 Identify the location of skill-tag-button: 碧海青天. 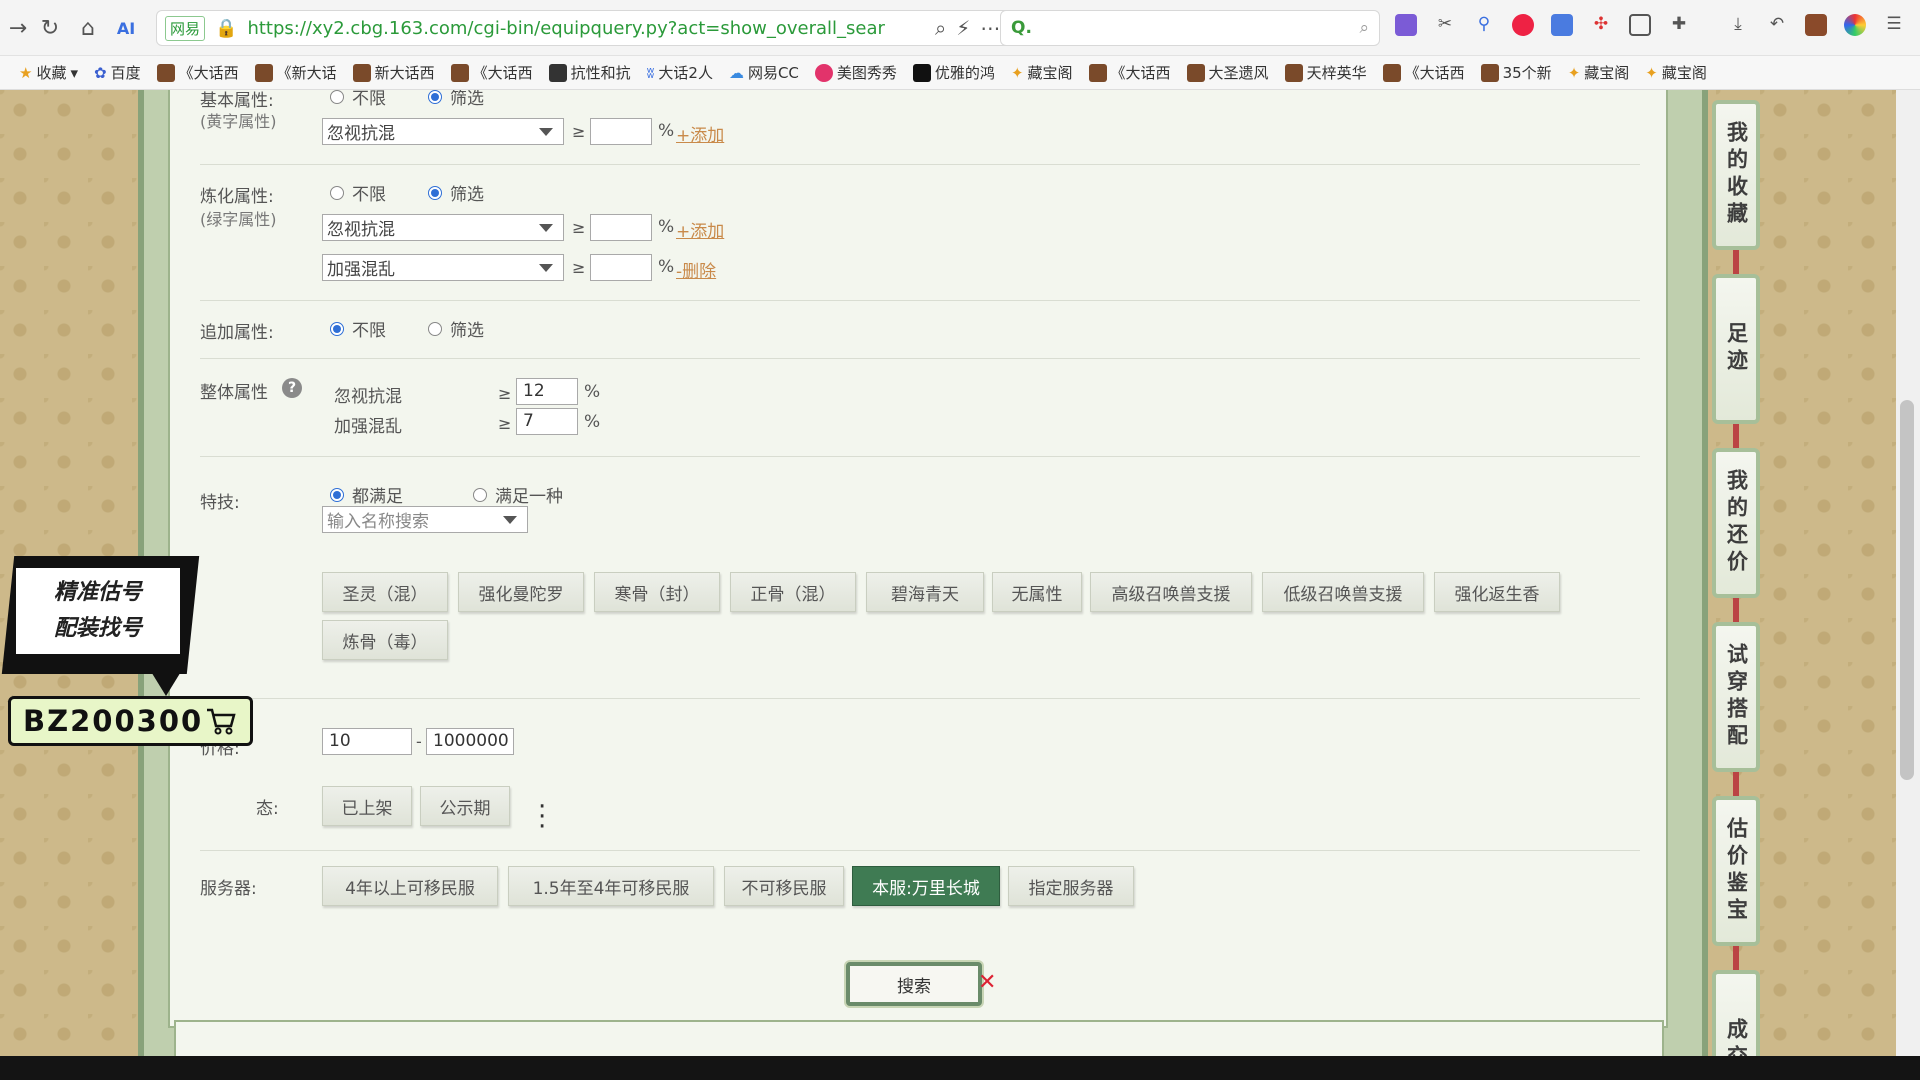
(925, 592).